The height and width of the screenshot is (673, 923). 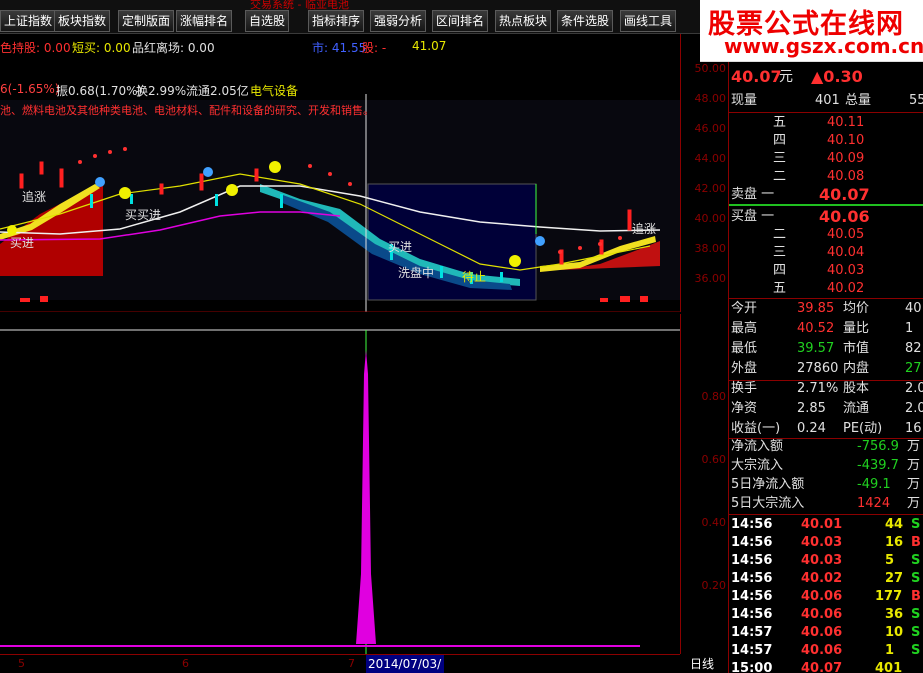 What do you see at coordinates (890, 650) in the screenshot?
I see `tick-volume: 1` at bounding box center [890, 650].